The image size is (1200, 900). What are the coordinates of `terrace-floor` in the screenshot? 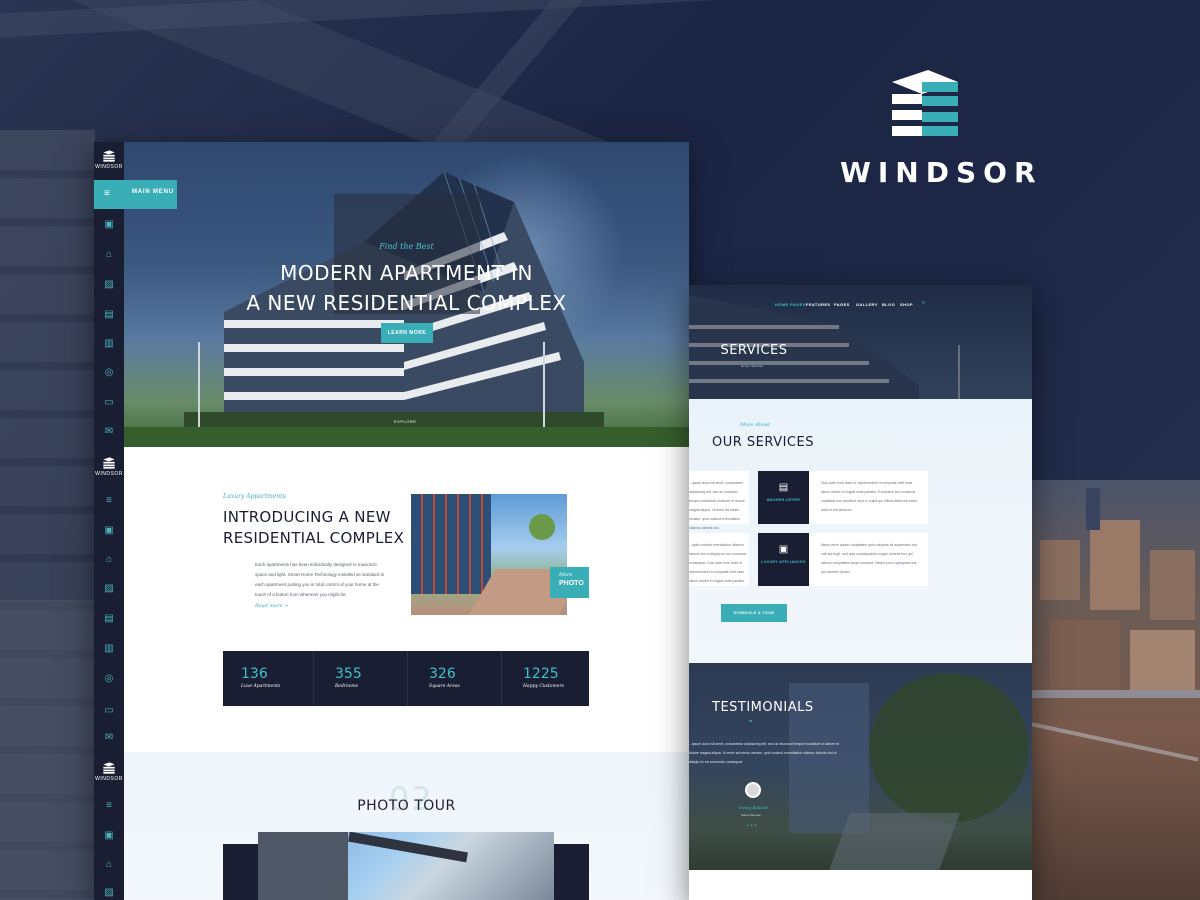 It's located at (47, 750).